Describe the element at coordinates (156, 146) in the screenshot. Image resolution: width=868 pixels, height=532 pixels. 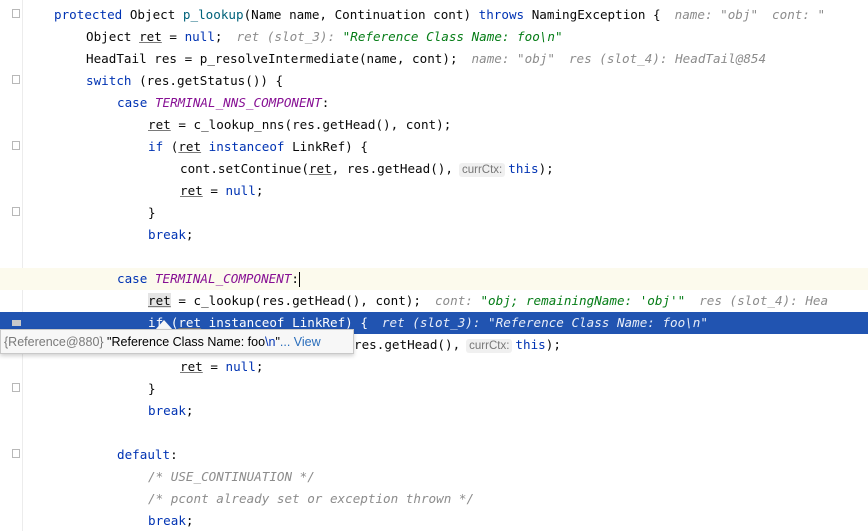
I see `keyword: if` at that location.